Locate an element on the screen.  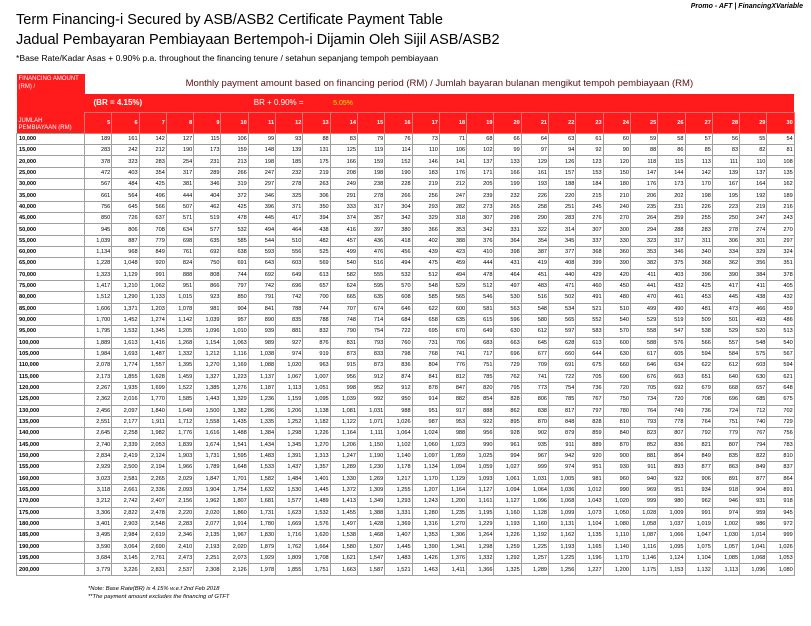
payment-cell: 1,048 is located at coordinates (125, 263).